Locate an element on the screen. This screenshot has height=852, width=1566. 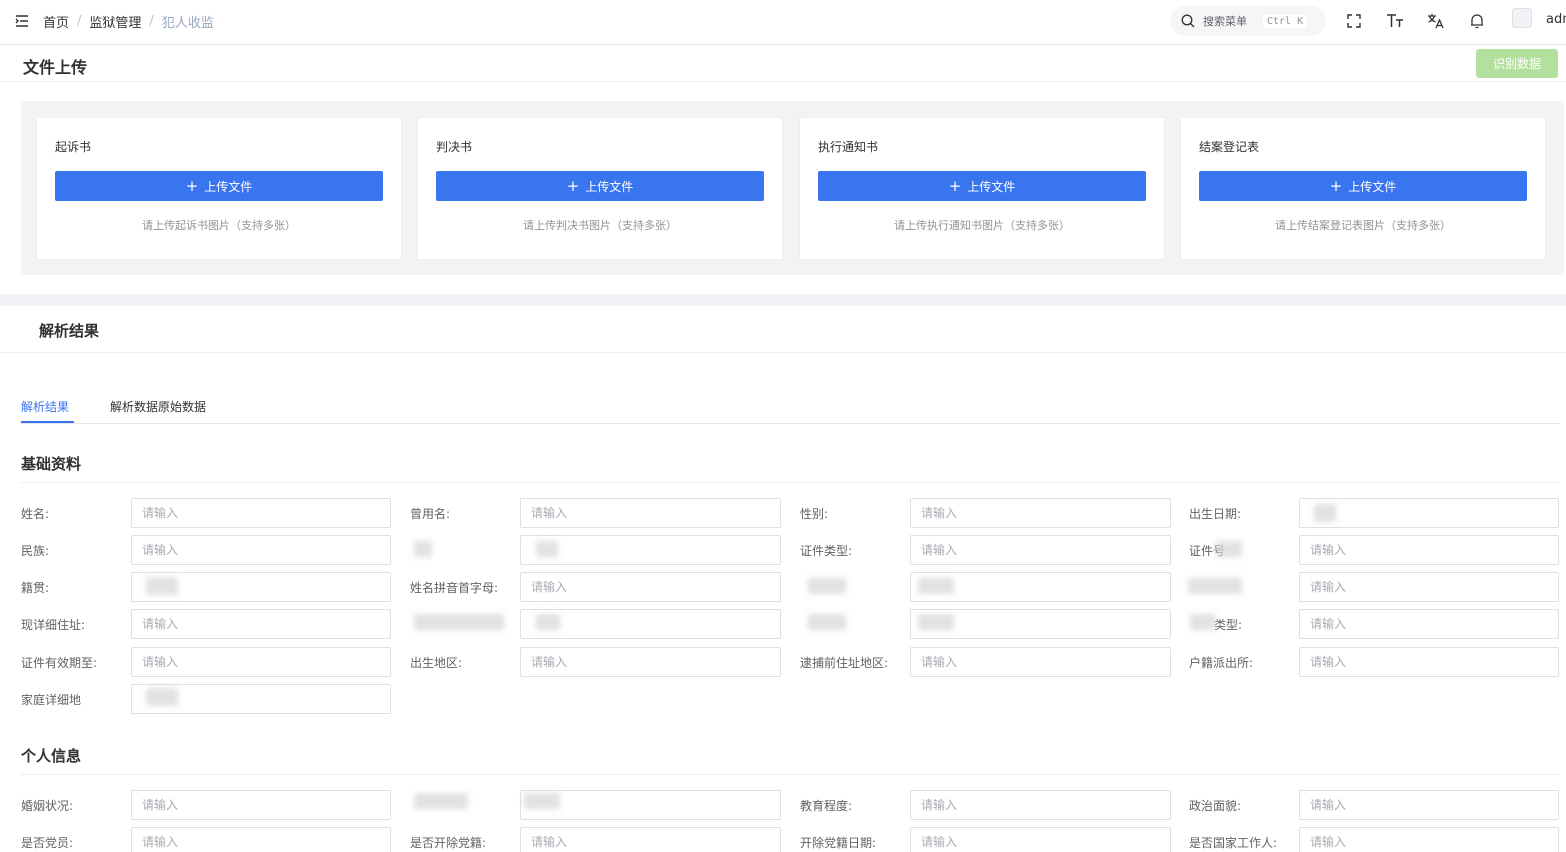
search-placeholder: 搜索菜单 is located at coordinates (1225, 21).